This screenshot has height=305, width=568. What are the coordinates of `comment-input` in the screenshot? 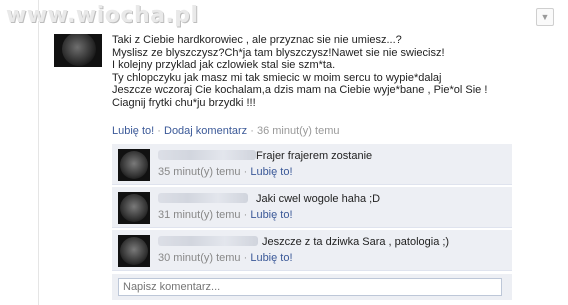 It's located at (310, 287).